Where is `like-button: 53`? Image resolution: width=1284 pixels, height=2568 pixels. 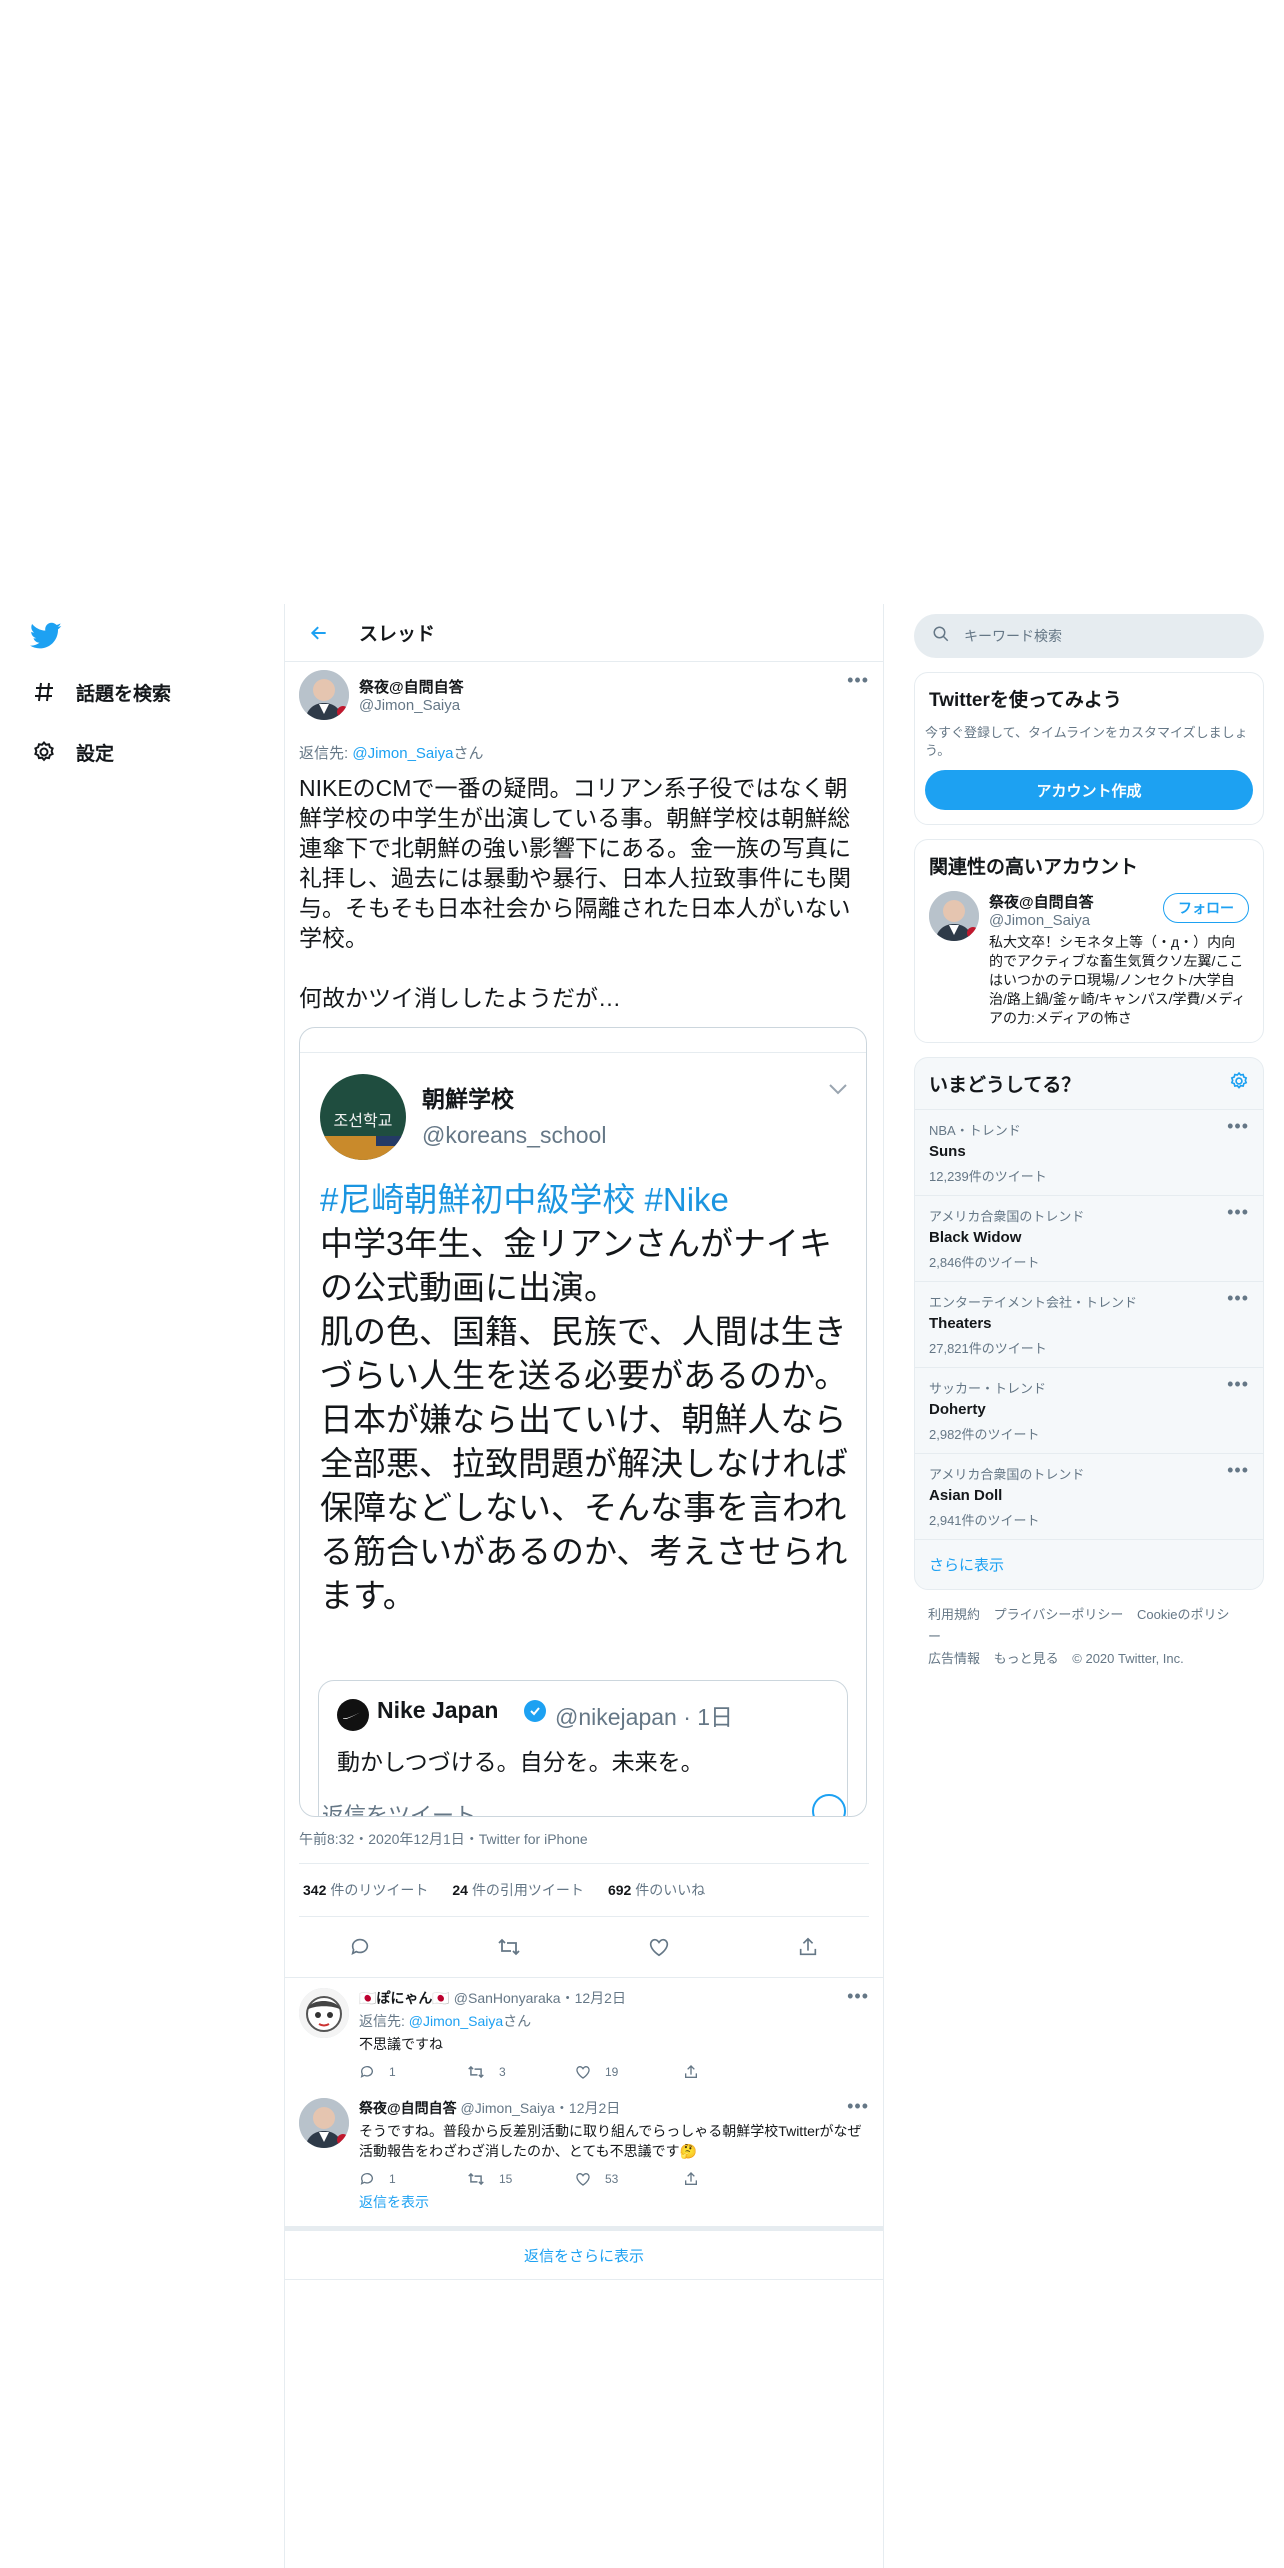 like-button: 53 is located at coordinates (629, 2179).